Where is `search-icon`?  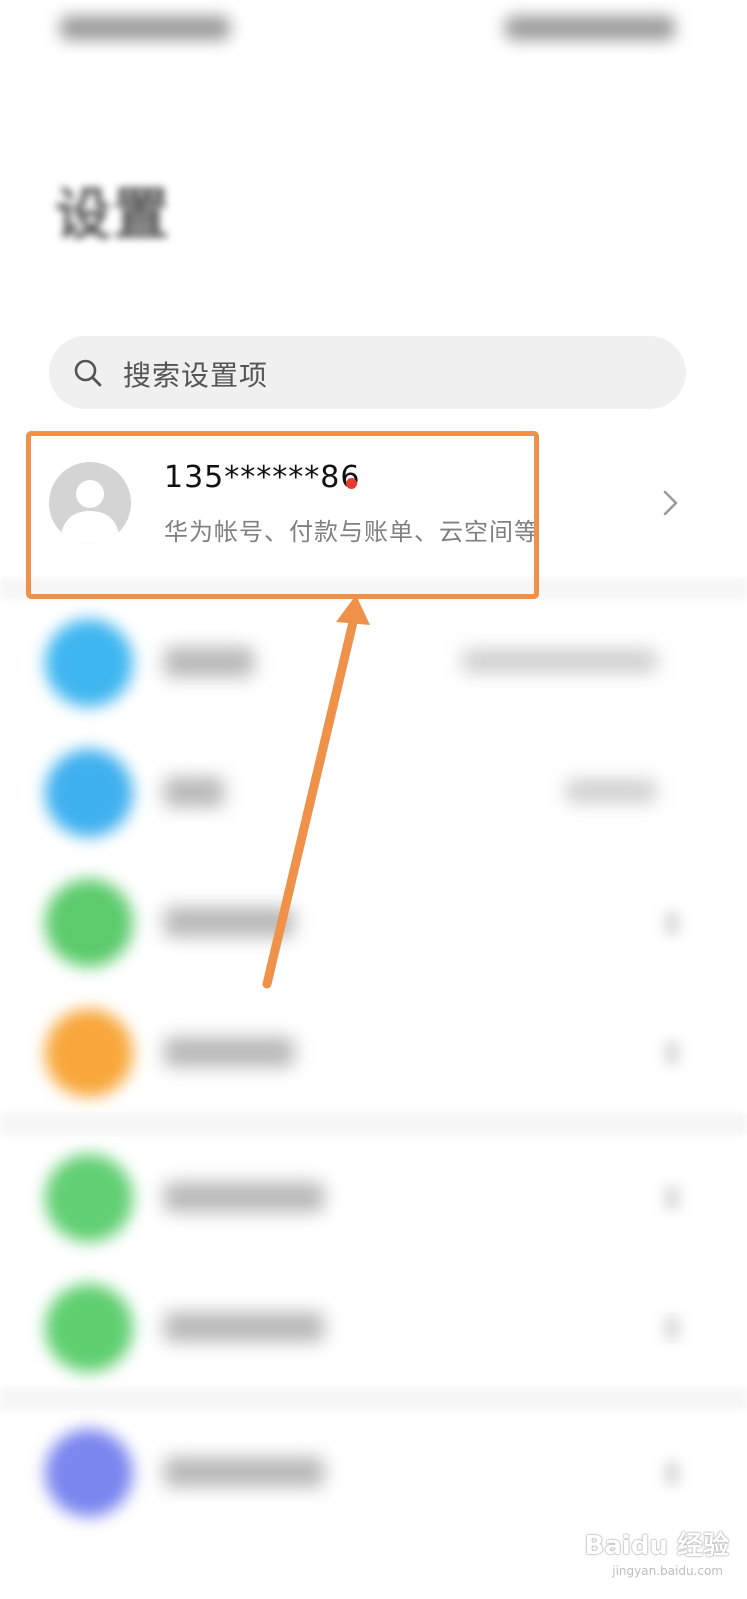
search-icon is located at coordinates (88, 373).